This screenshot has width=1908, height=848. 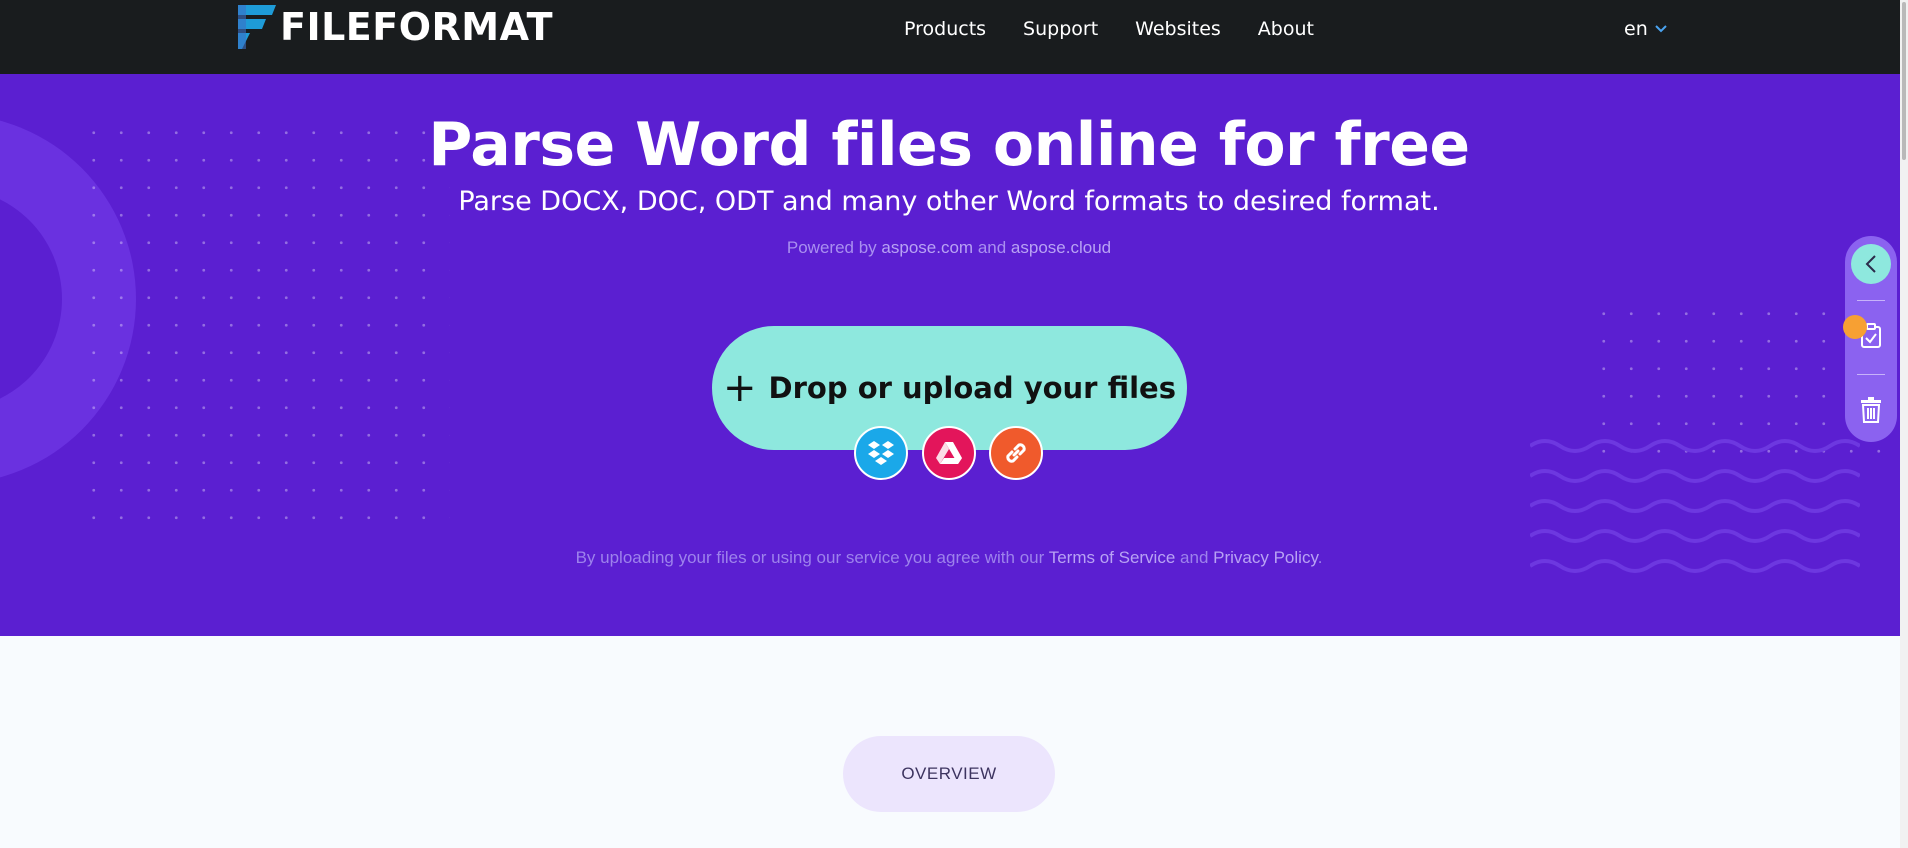 What do you see at coordinates (1636, 29) in the screenshot?
I see `language-label: en` at bounding box center [1636, 29].